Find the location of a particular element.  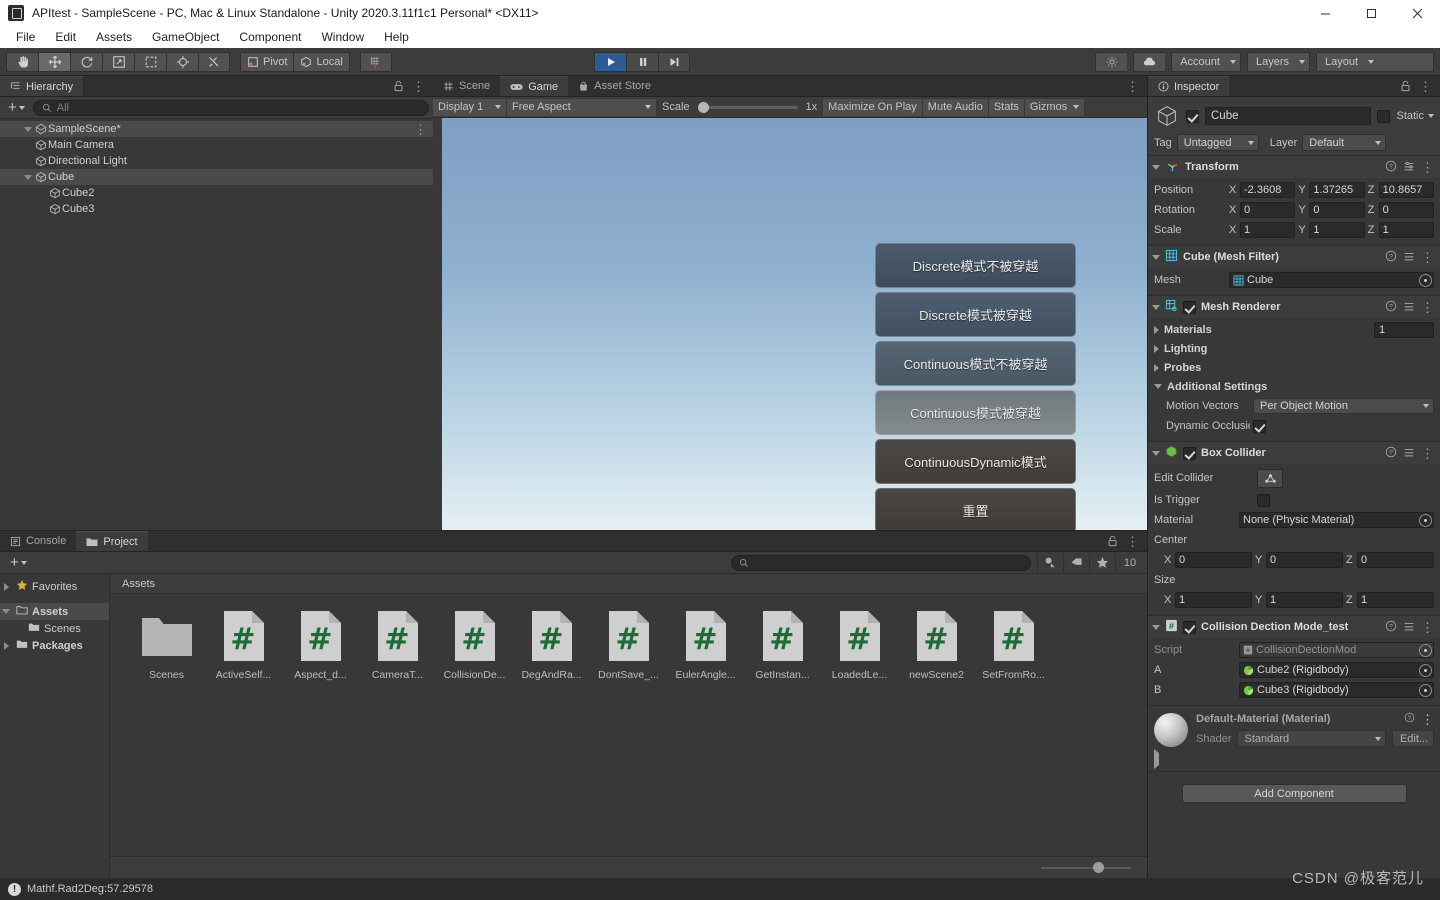

star-icon is located at coordinates (1102, 562).